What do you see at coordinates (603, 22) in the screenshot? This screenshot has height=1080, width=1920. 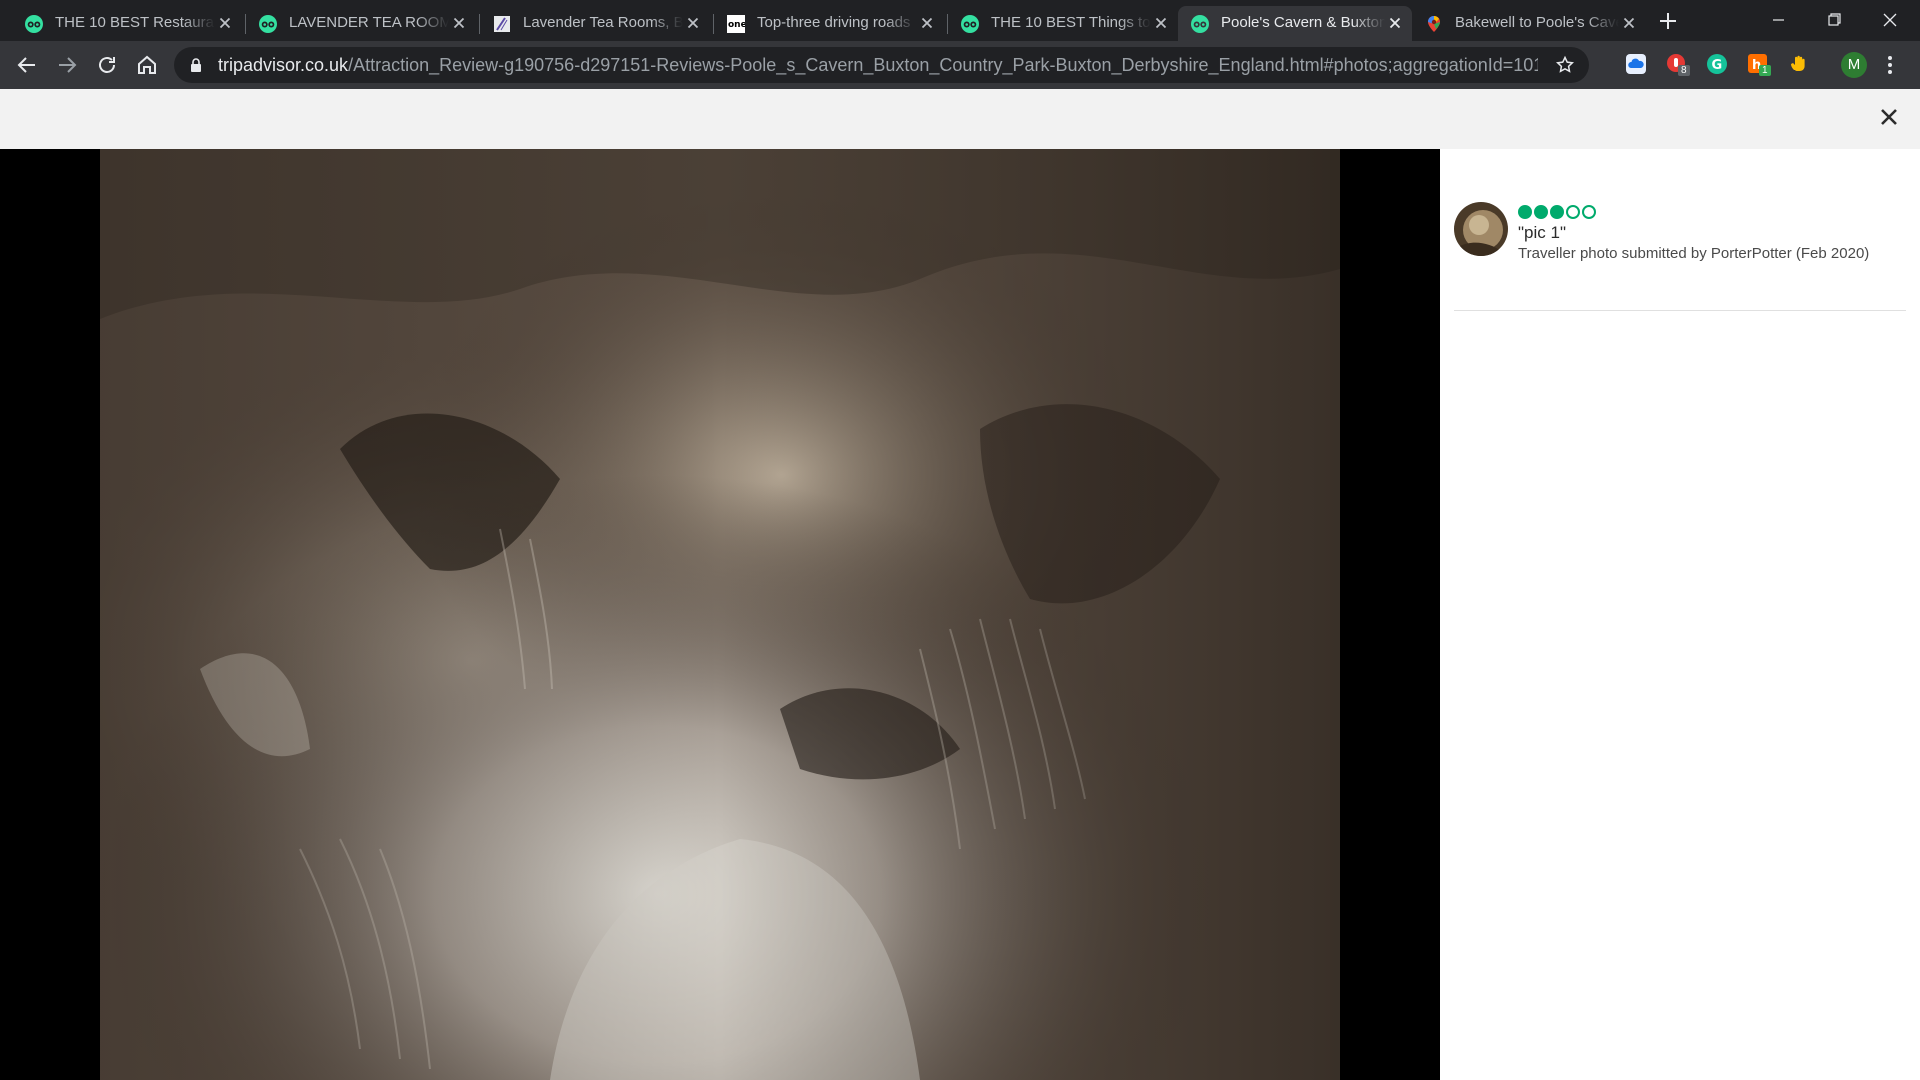 I see `tab-title: Lavender Tea Rooms, Bakewell` at bounding box center [603, 22].